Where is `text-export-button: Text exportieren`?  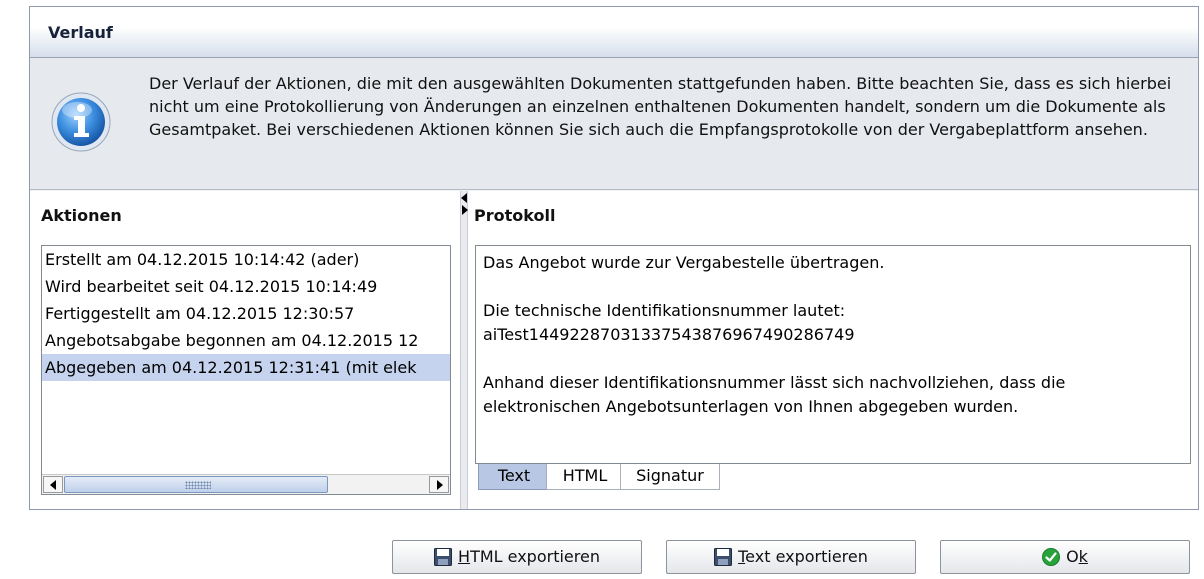
text-export-button: Text exportieren is located at coordinates (791, 557).